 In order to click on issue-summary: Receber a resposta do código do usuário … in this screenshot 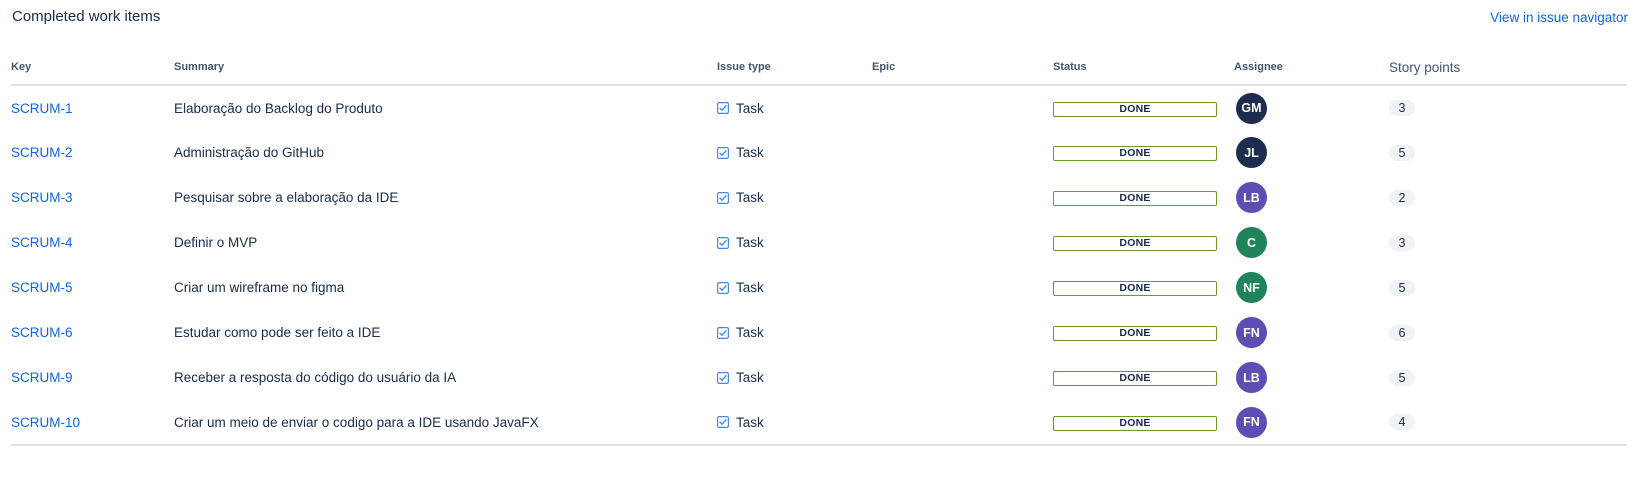, I will do `click(315, 377)`.